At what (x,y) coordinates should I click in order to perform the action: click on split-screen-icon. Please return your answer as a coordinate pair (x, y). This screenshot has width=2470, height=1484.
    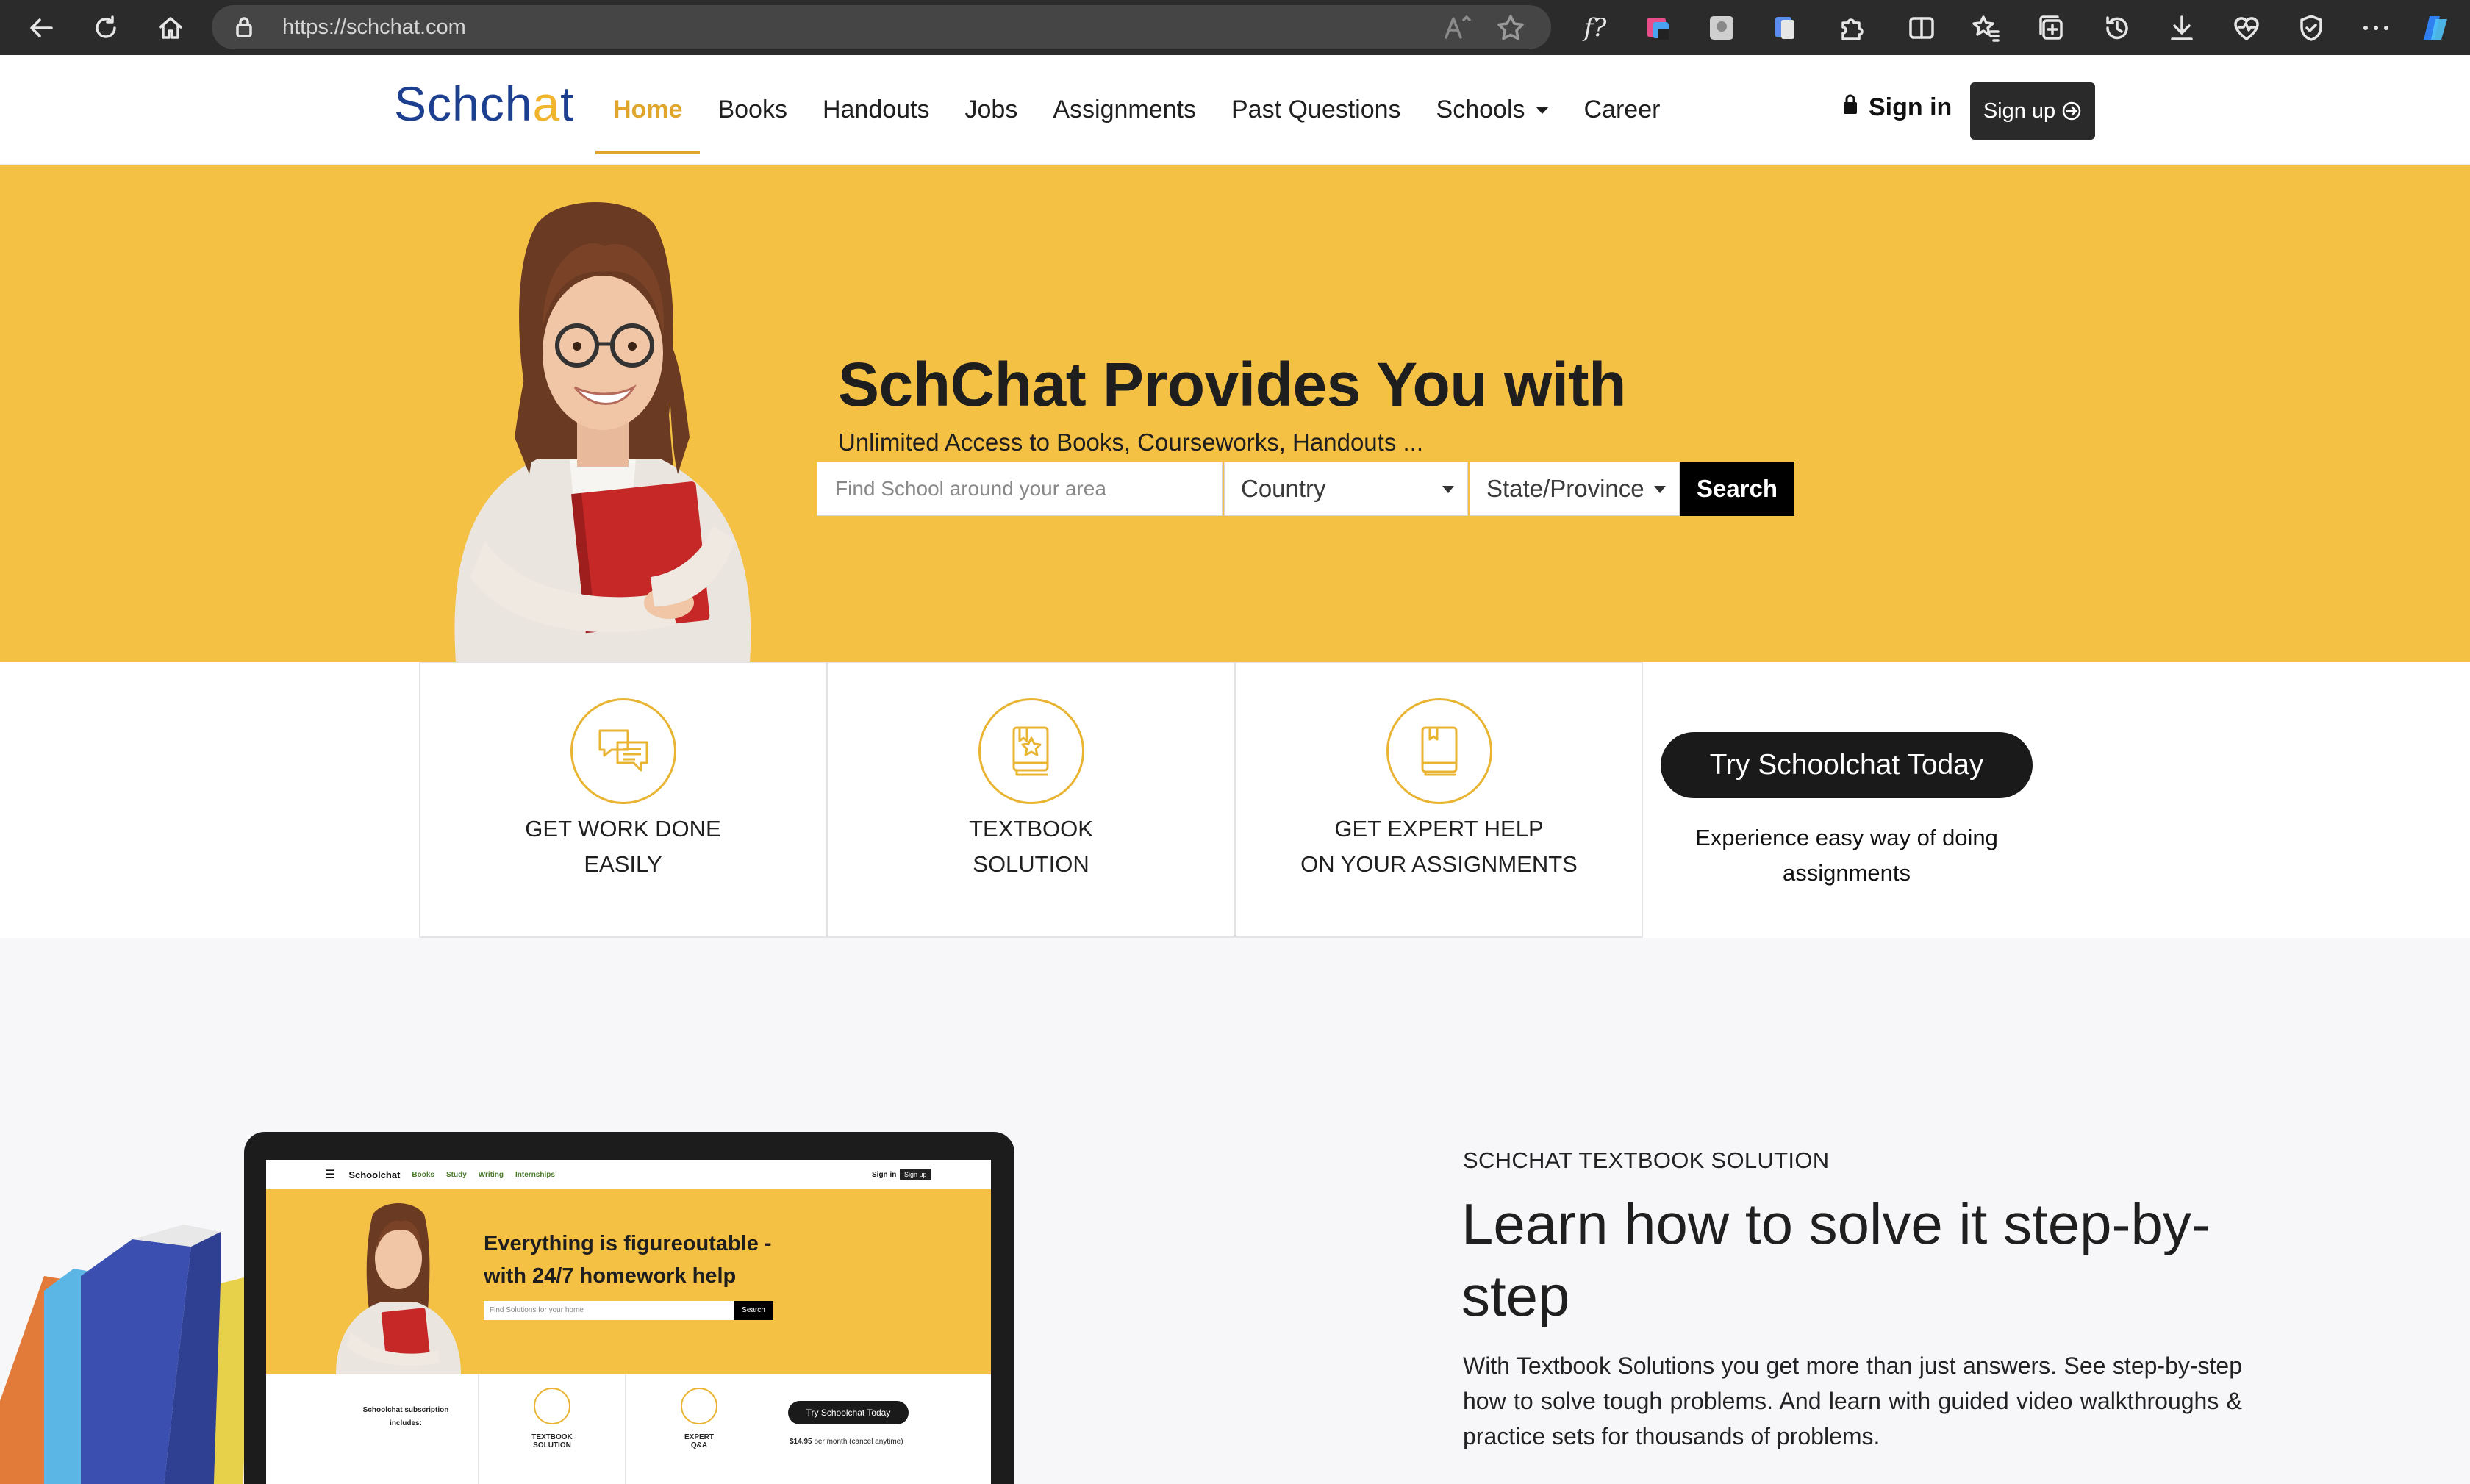
    Looking at the image, I should click on (1921, 28).